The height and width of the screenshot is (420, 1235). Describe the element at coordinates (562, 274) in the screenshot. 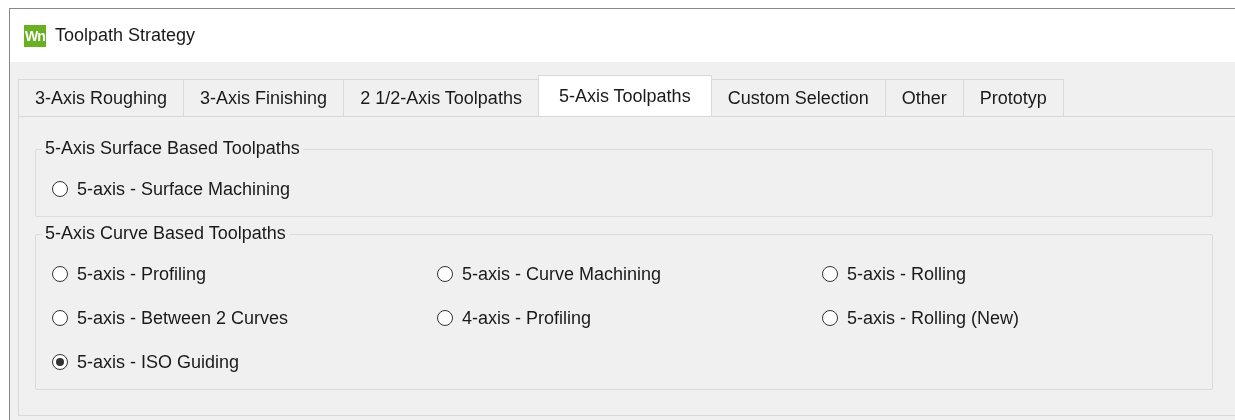

I see `radio-label: 5-axis - Curve Machining` at that location.